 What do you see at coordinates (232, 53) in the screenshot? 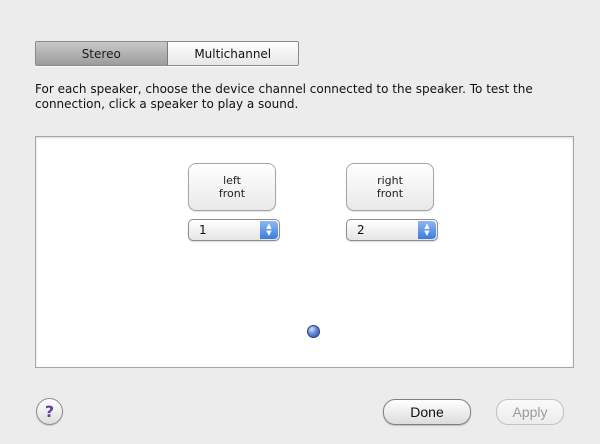
I see `tab-multichannel: Multichannel` at bounding box center [232, 53].